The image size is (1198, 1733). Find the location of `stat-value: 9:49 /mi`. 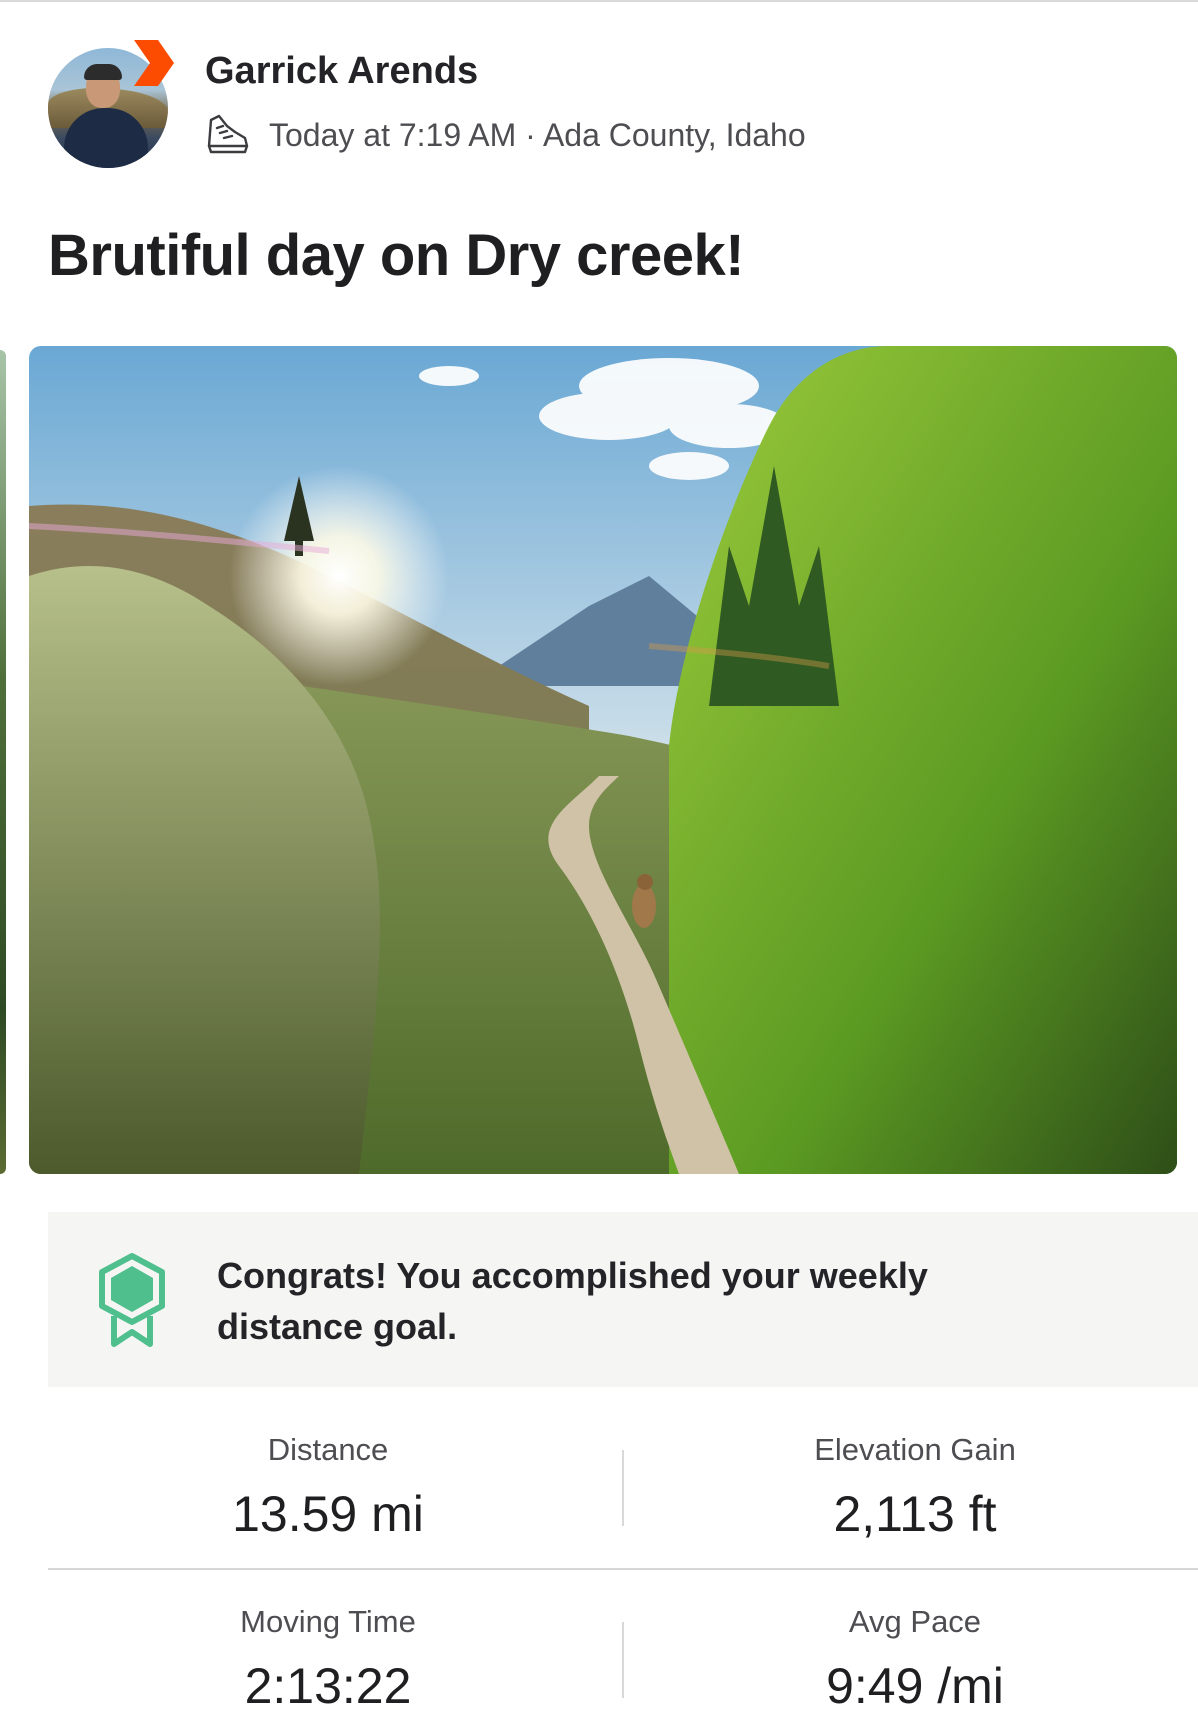

stat-value: 9:49 /mi is located at coordinates (915, 1686).